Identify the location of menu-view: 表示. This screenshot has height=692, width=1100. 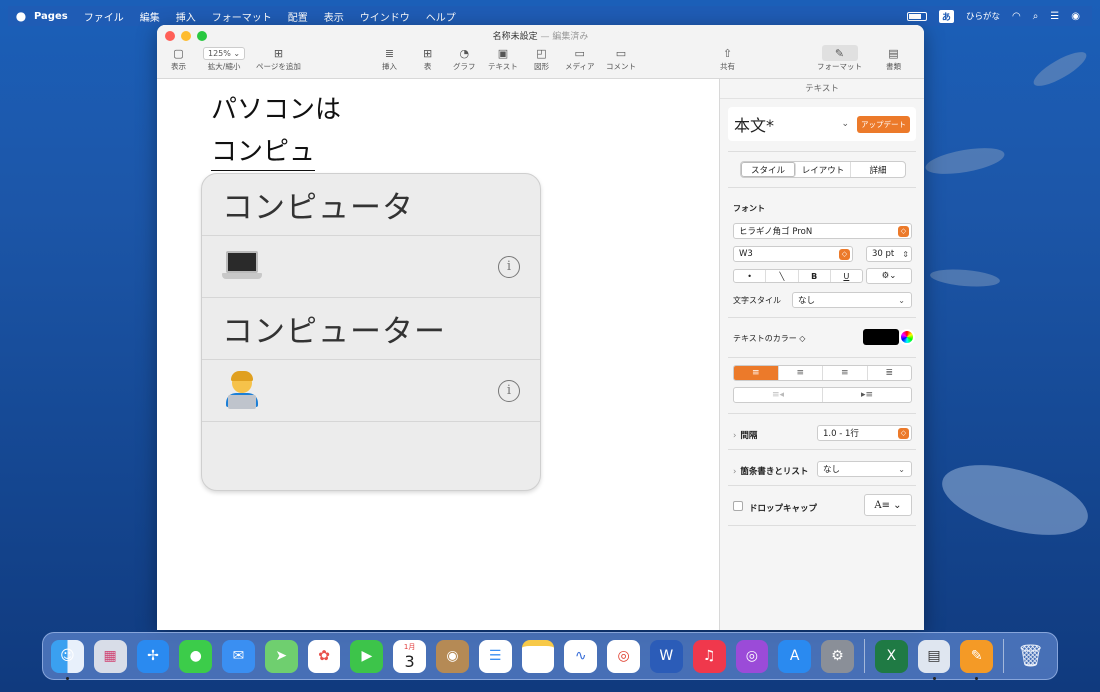
(334, 16).